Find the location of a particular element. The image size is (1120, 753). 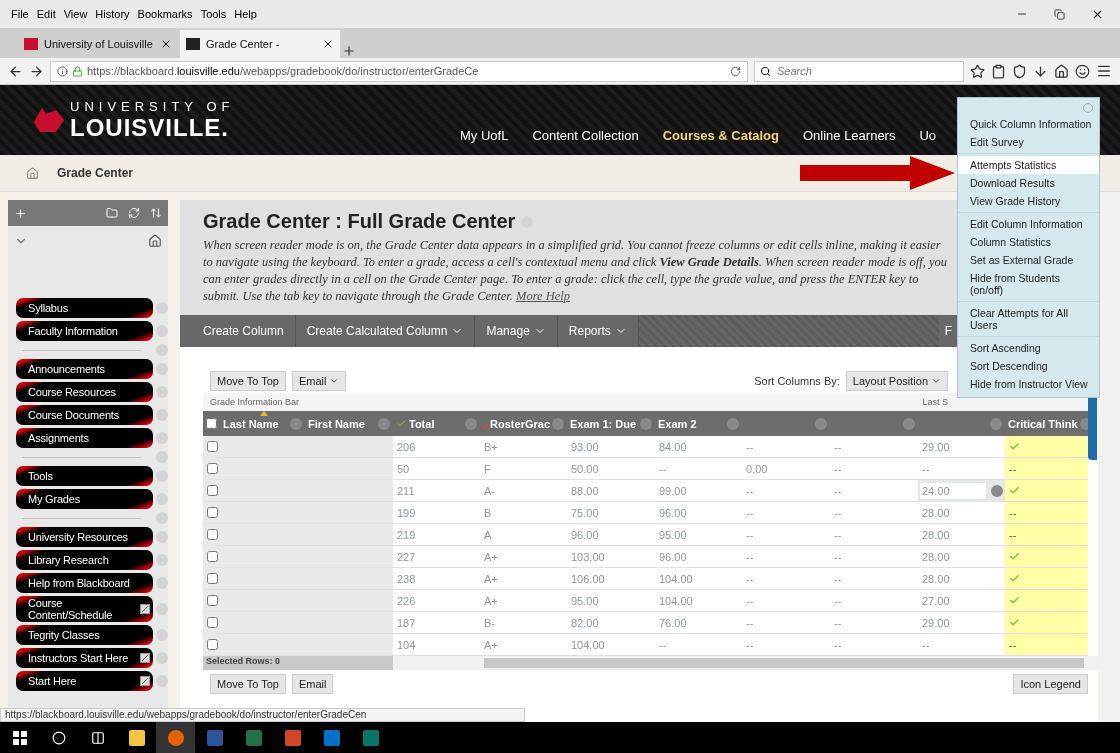

grade-cell: 238 is located at coordinates (436, 579).